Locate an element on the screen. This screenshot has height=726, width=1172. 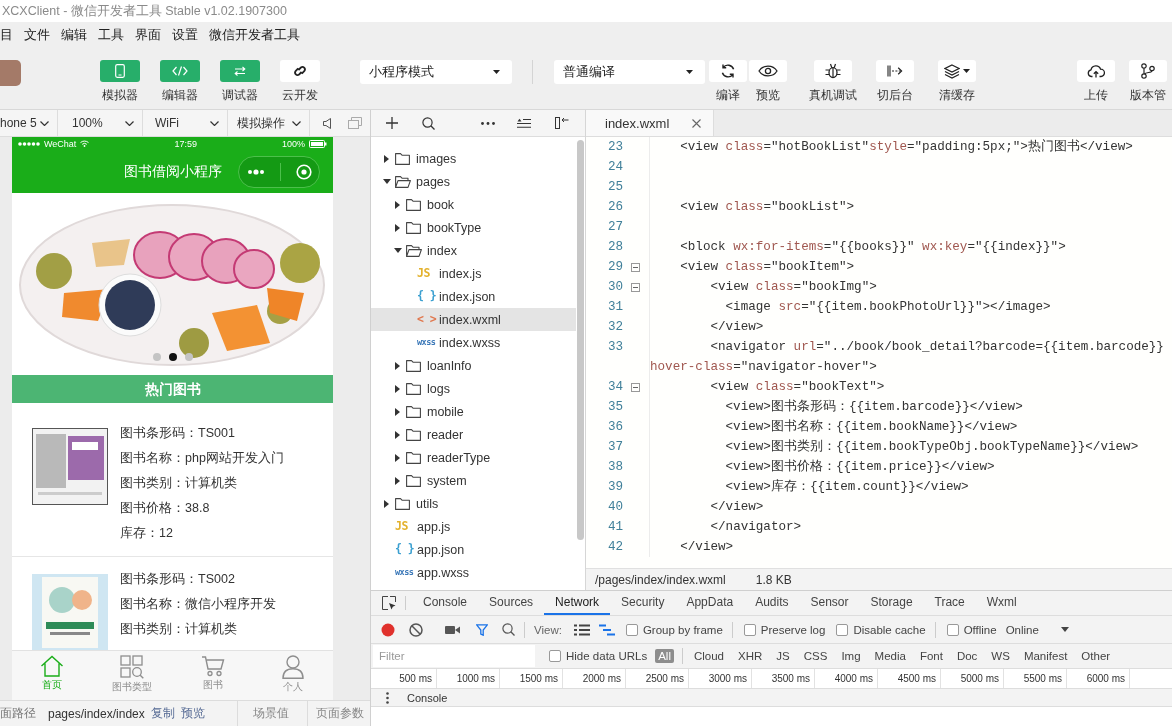
toolbar-button-label: 调试器 is located at coordinates (240, 95).